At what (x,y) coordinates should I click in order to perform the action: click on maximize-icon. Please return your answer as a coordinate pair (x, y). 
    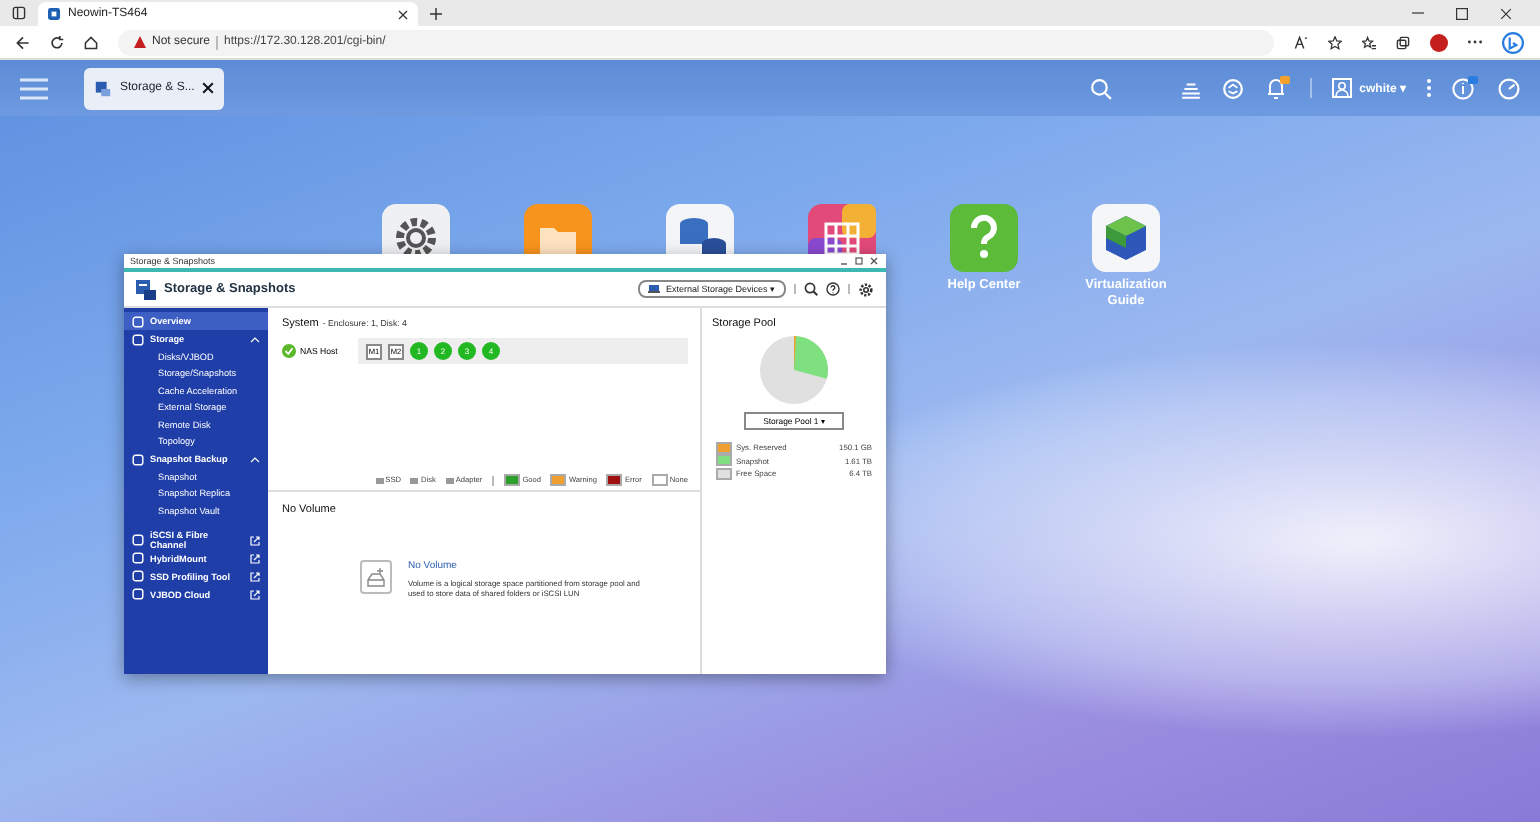
    Looking at the image, I should click on (1462, 13).